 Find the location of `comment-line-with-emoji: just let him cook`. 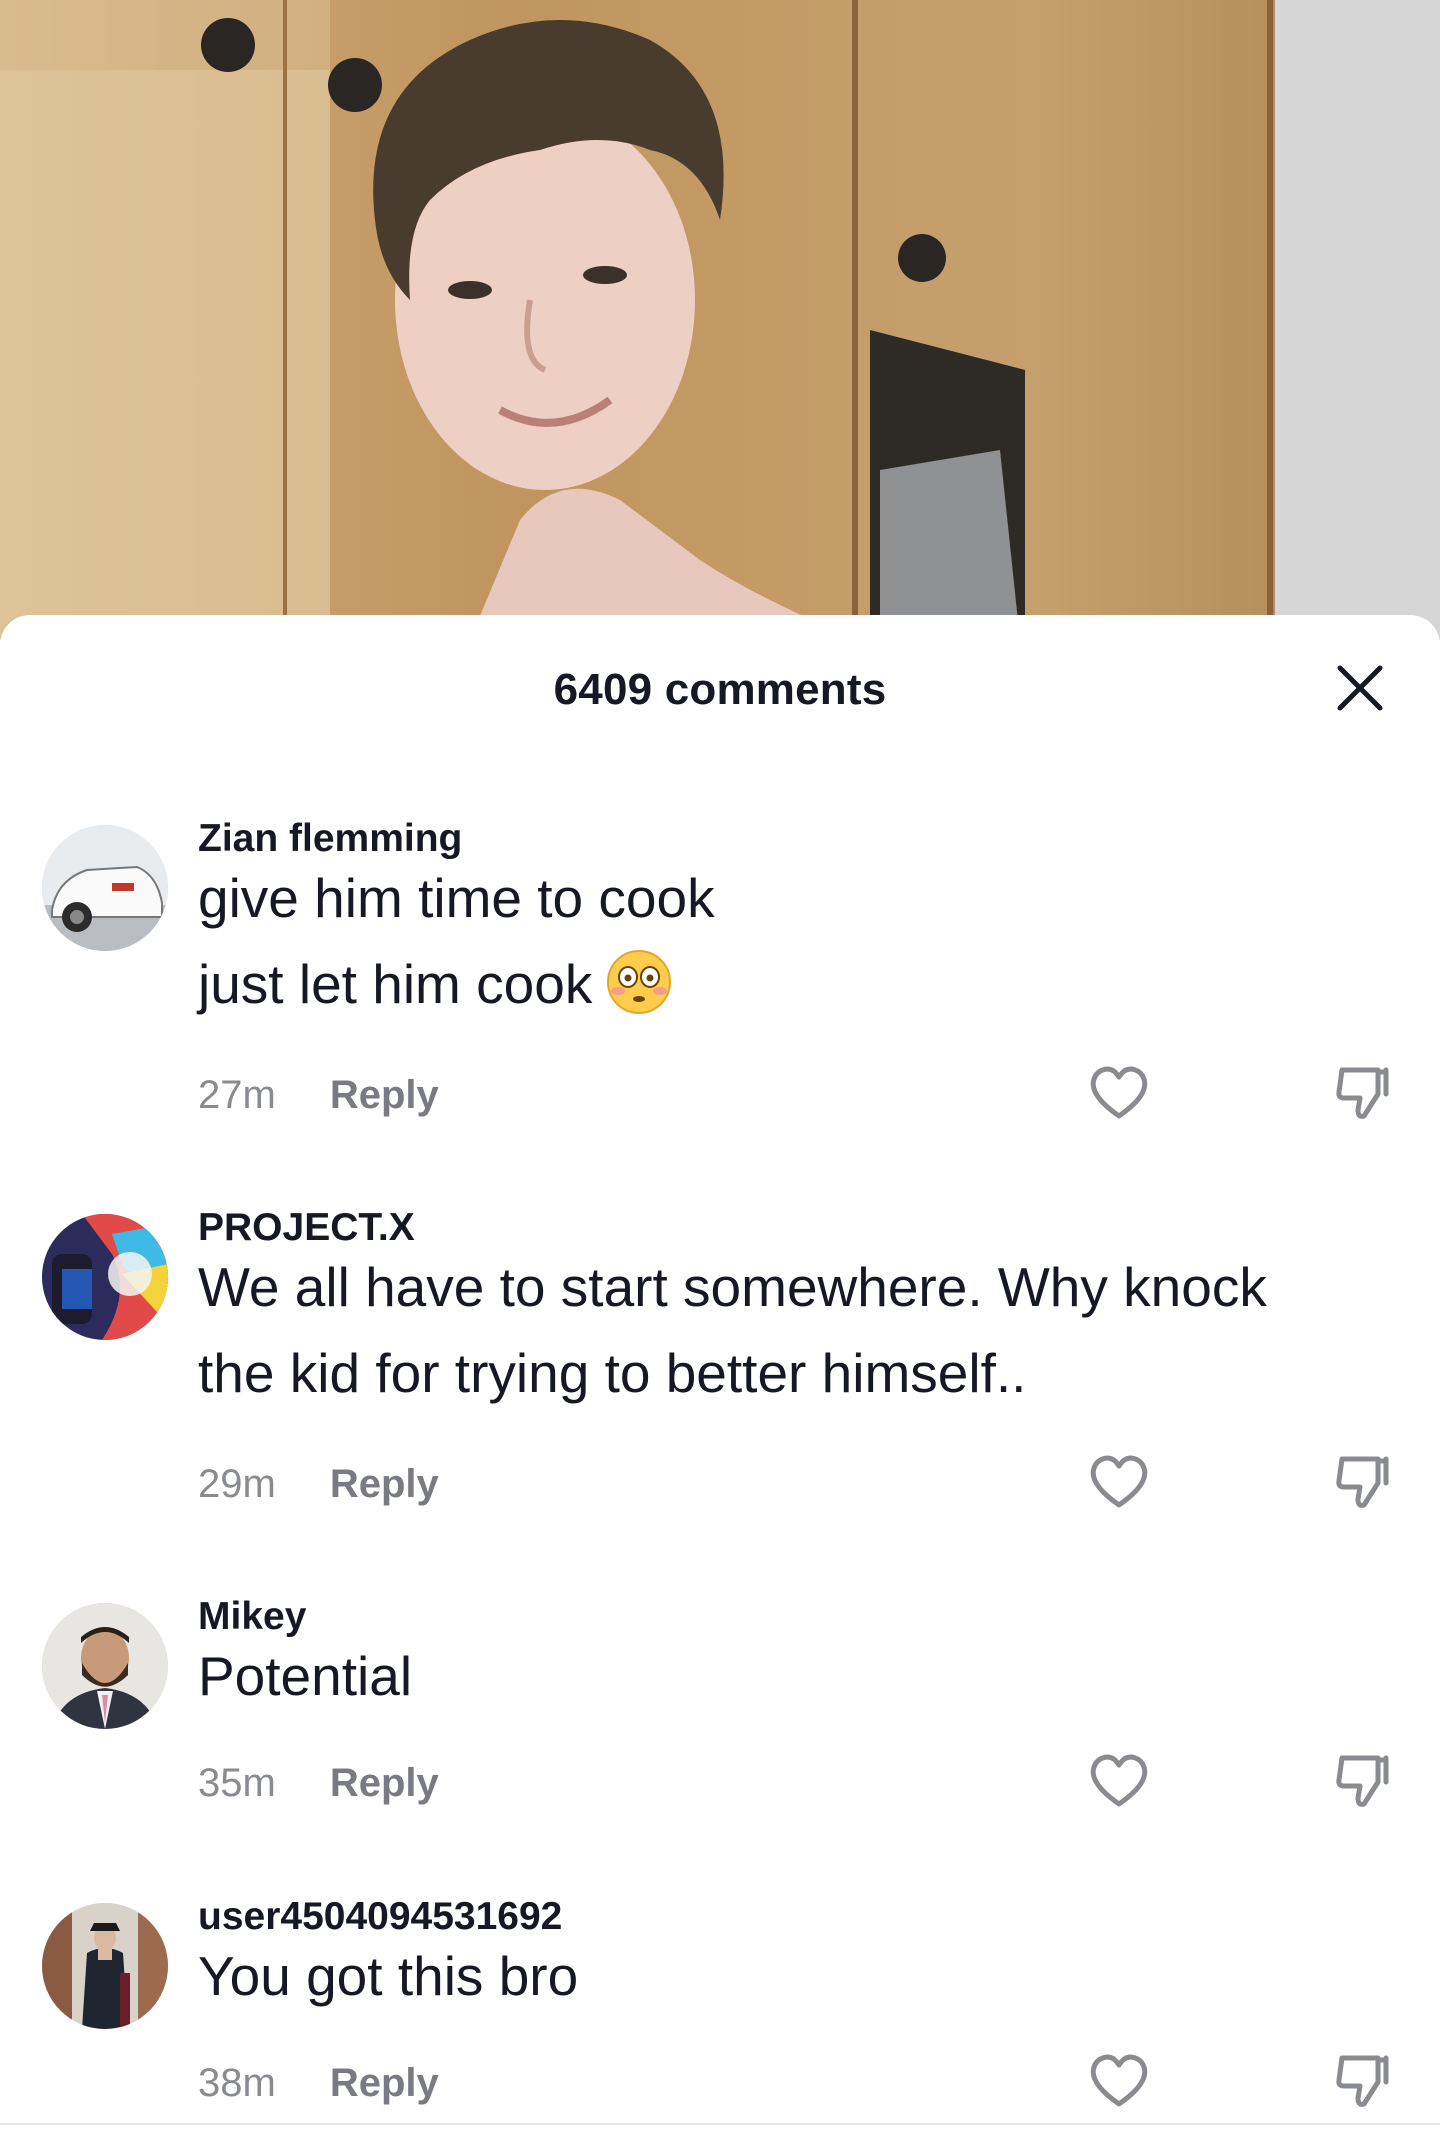

comment-line-with-emoji: just let him cook is located at coordinates (788, 984).